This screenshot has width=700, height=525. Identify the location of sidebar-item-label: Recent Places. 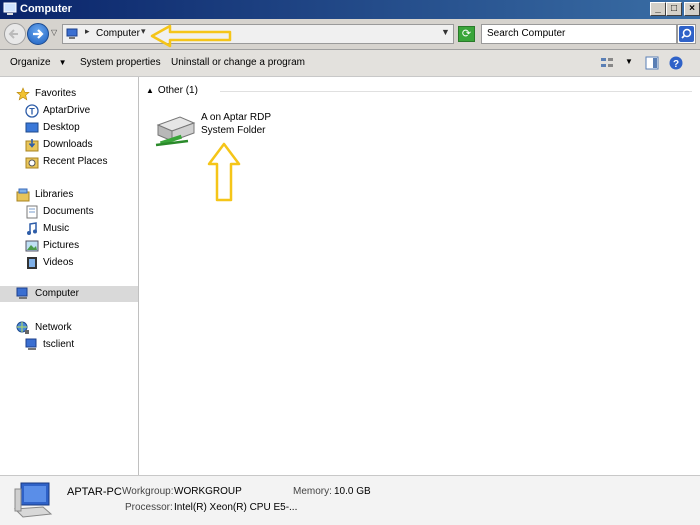
(75, 161).